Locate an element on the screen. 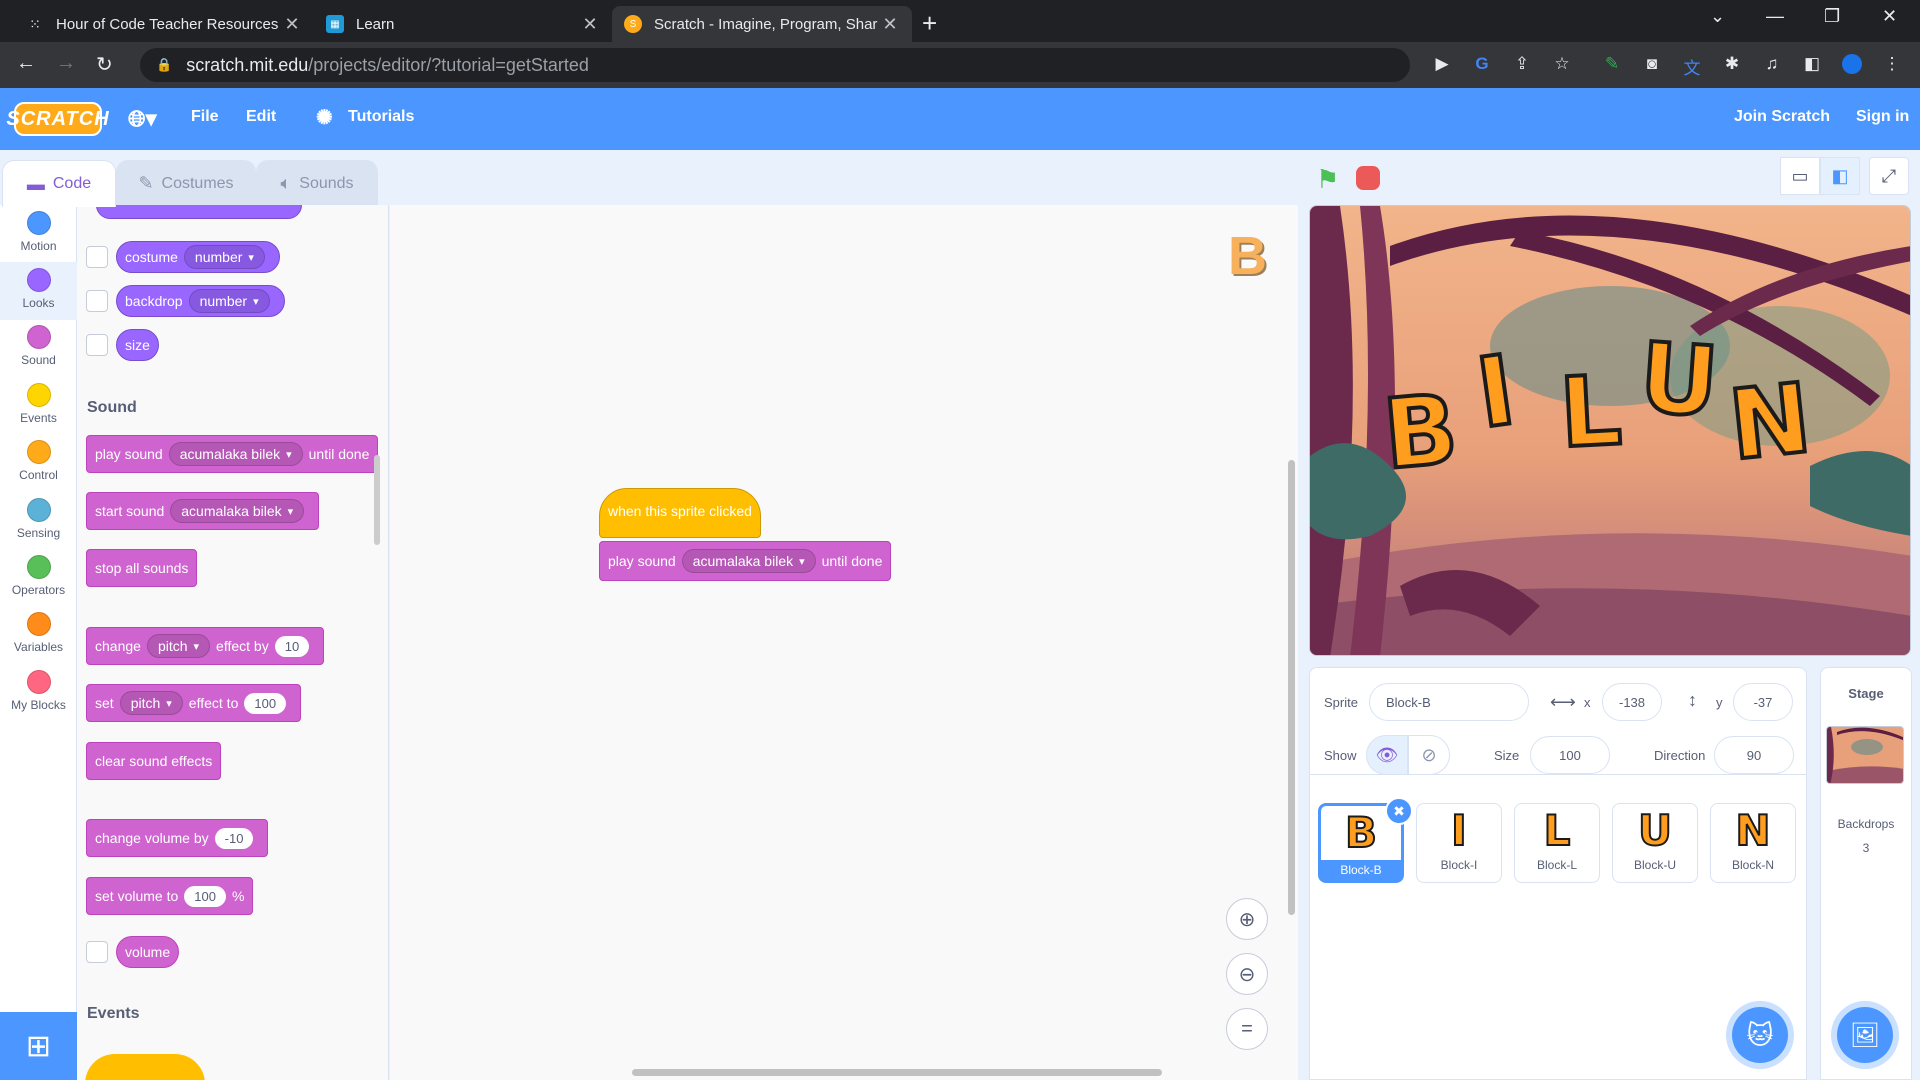 This screenshot has width=1920, height=1080. stage-sprite-u: U is located at coordinates (1679, 379).